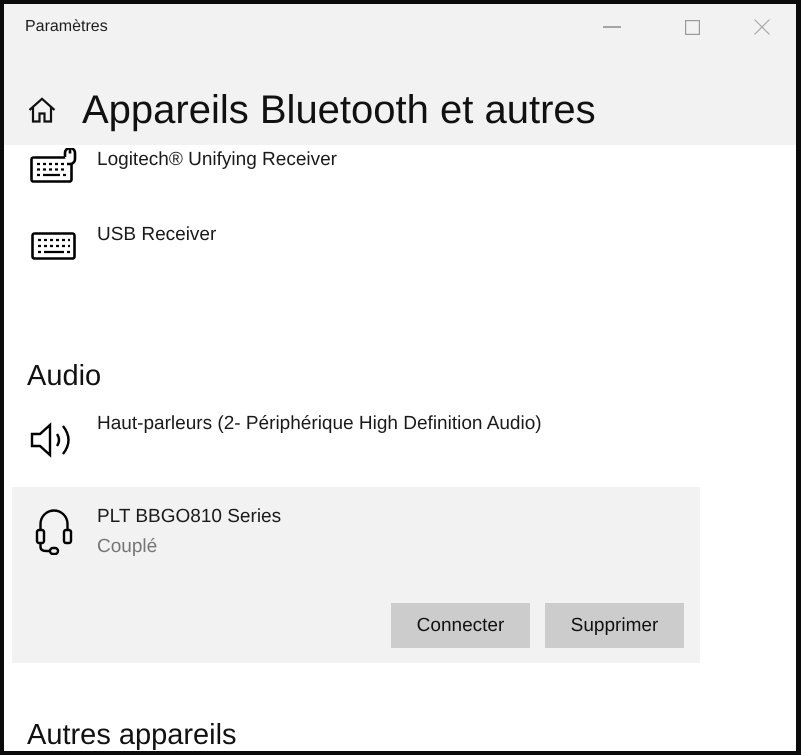 This screenshot has height=755, width=801. Describe the element at coordinates (217, 160) in the screenshot. I see `device-name: Logitech® Unifying Receiver` at that location.